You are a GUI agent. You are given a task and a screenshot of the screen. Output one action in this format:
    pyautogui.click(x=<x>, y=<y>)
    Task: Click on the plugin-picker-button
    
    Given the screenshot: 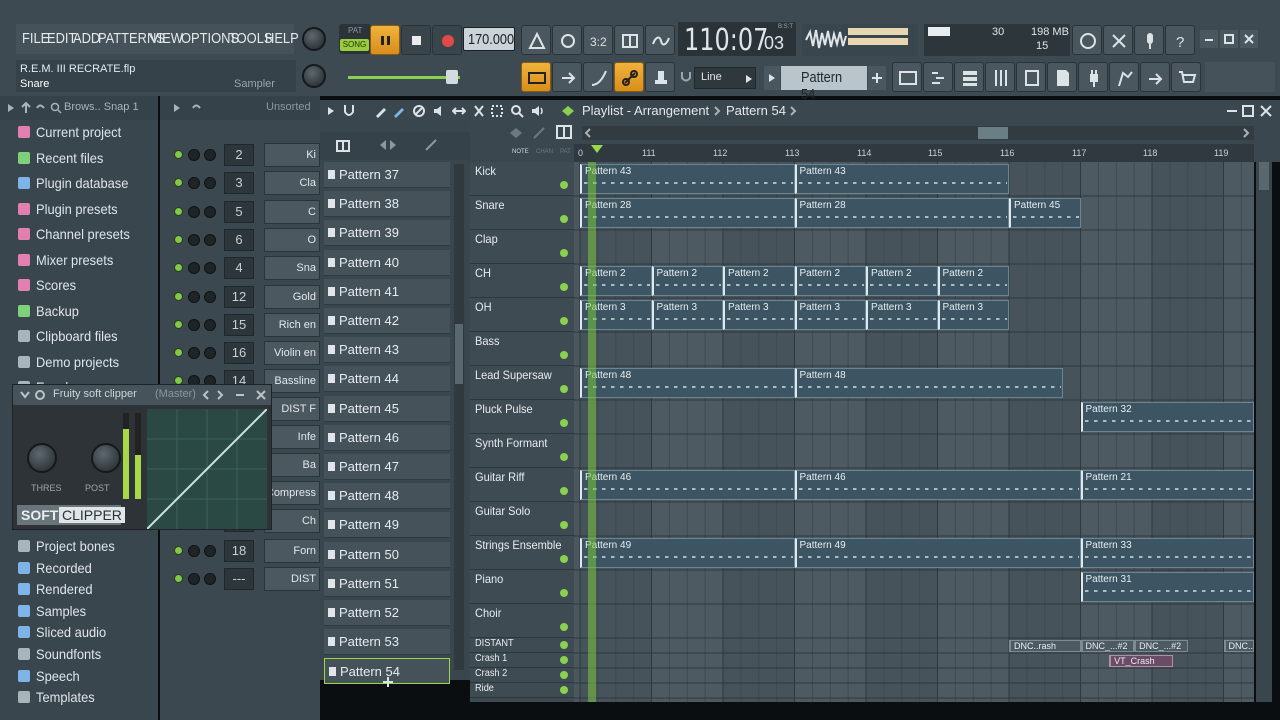 What is the action you would take?
    pyautogui.click(x=1093, y=77)
    